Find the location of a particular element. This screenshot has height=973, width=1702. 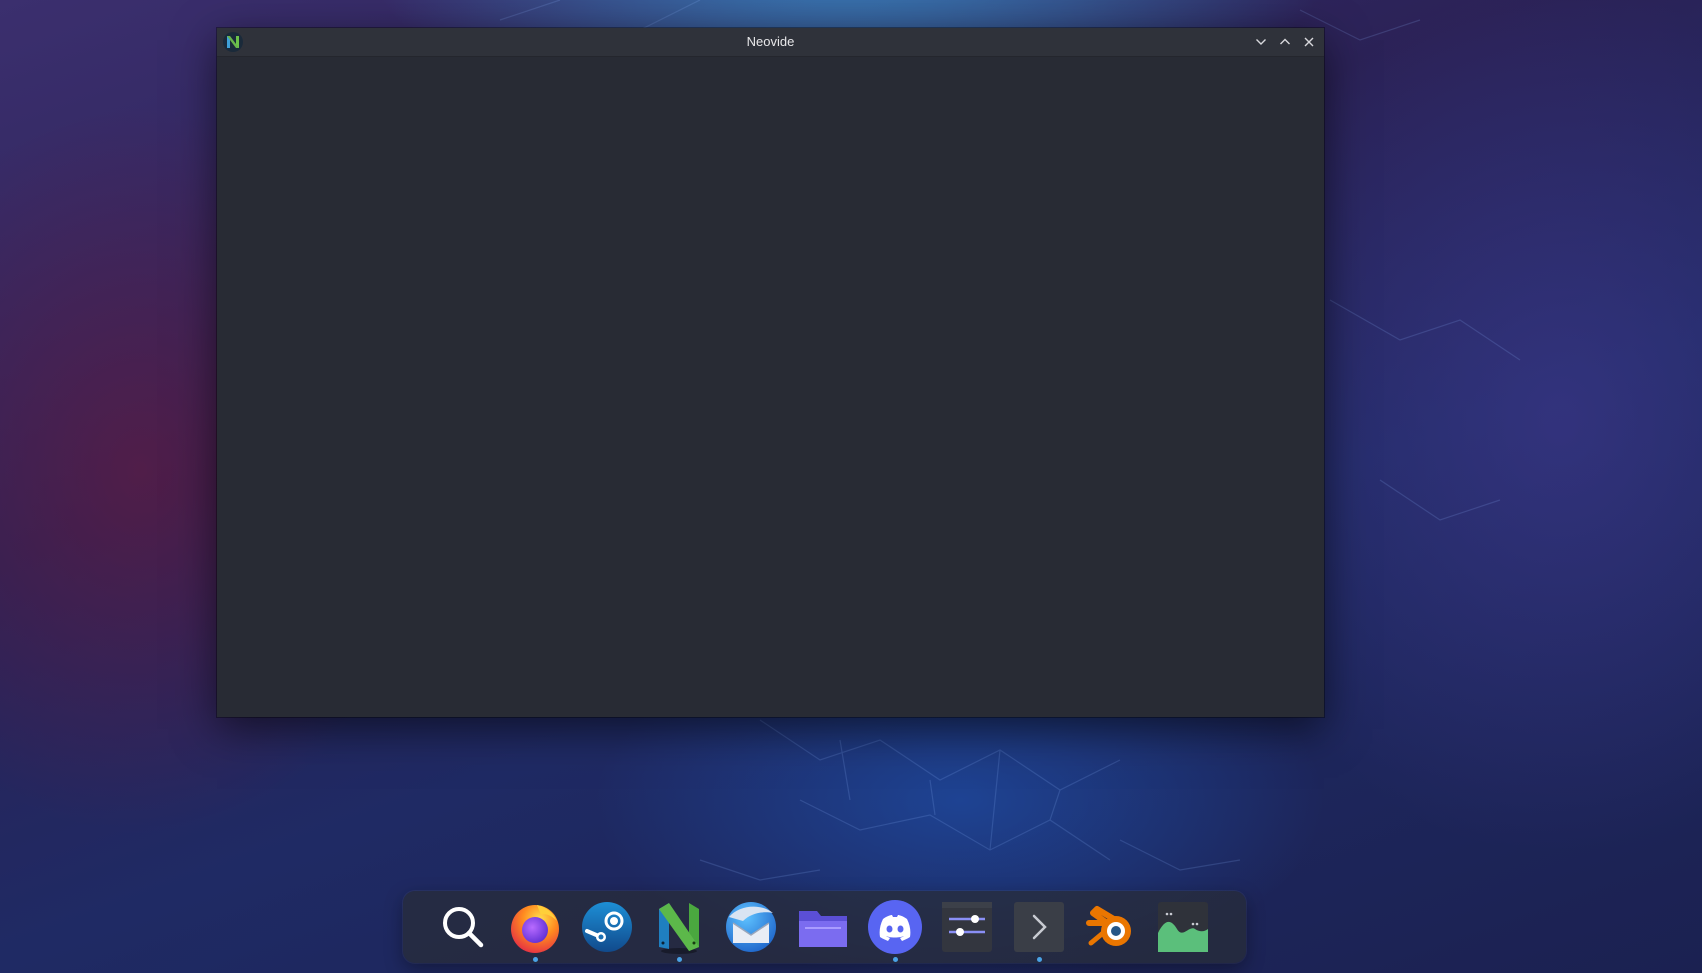

dock-item-system-monitor is located at coordinates (1183, 927).